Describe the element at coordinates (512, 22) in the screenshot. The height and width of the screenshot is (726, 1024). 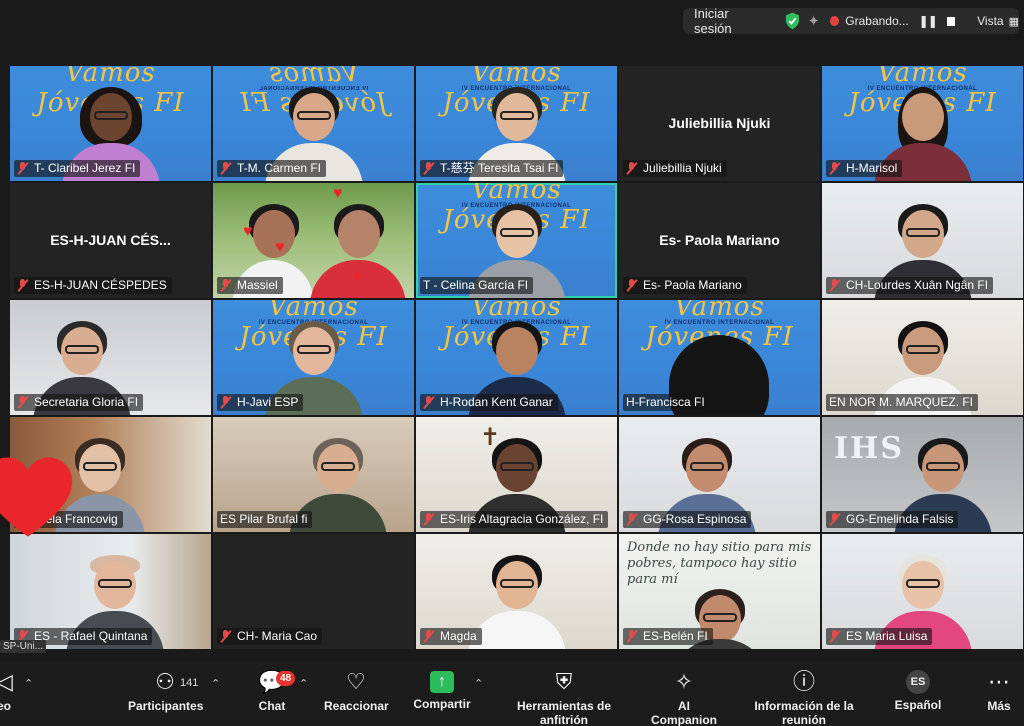
I see `top-bar: Iniciar sesión ✦ Grabando... ❚❚ Vista ▦` at that location.